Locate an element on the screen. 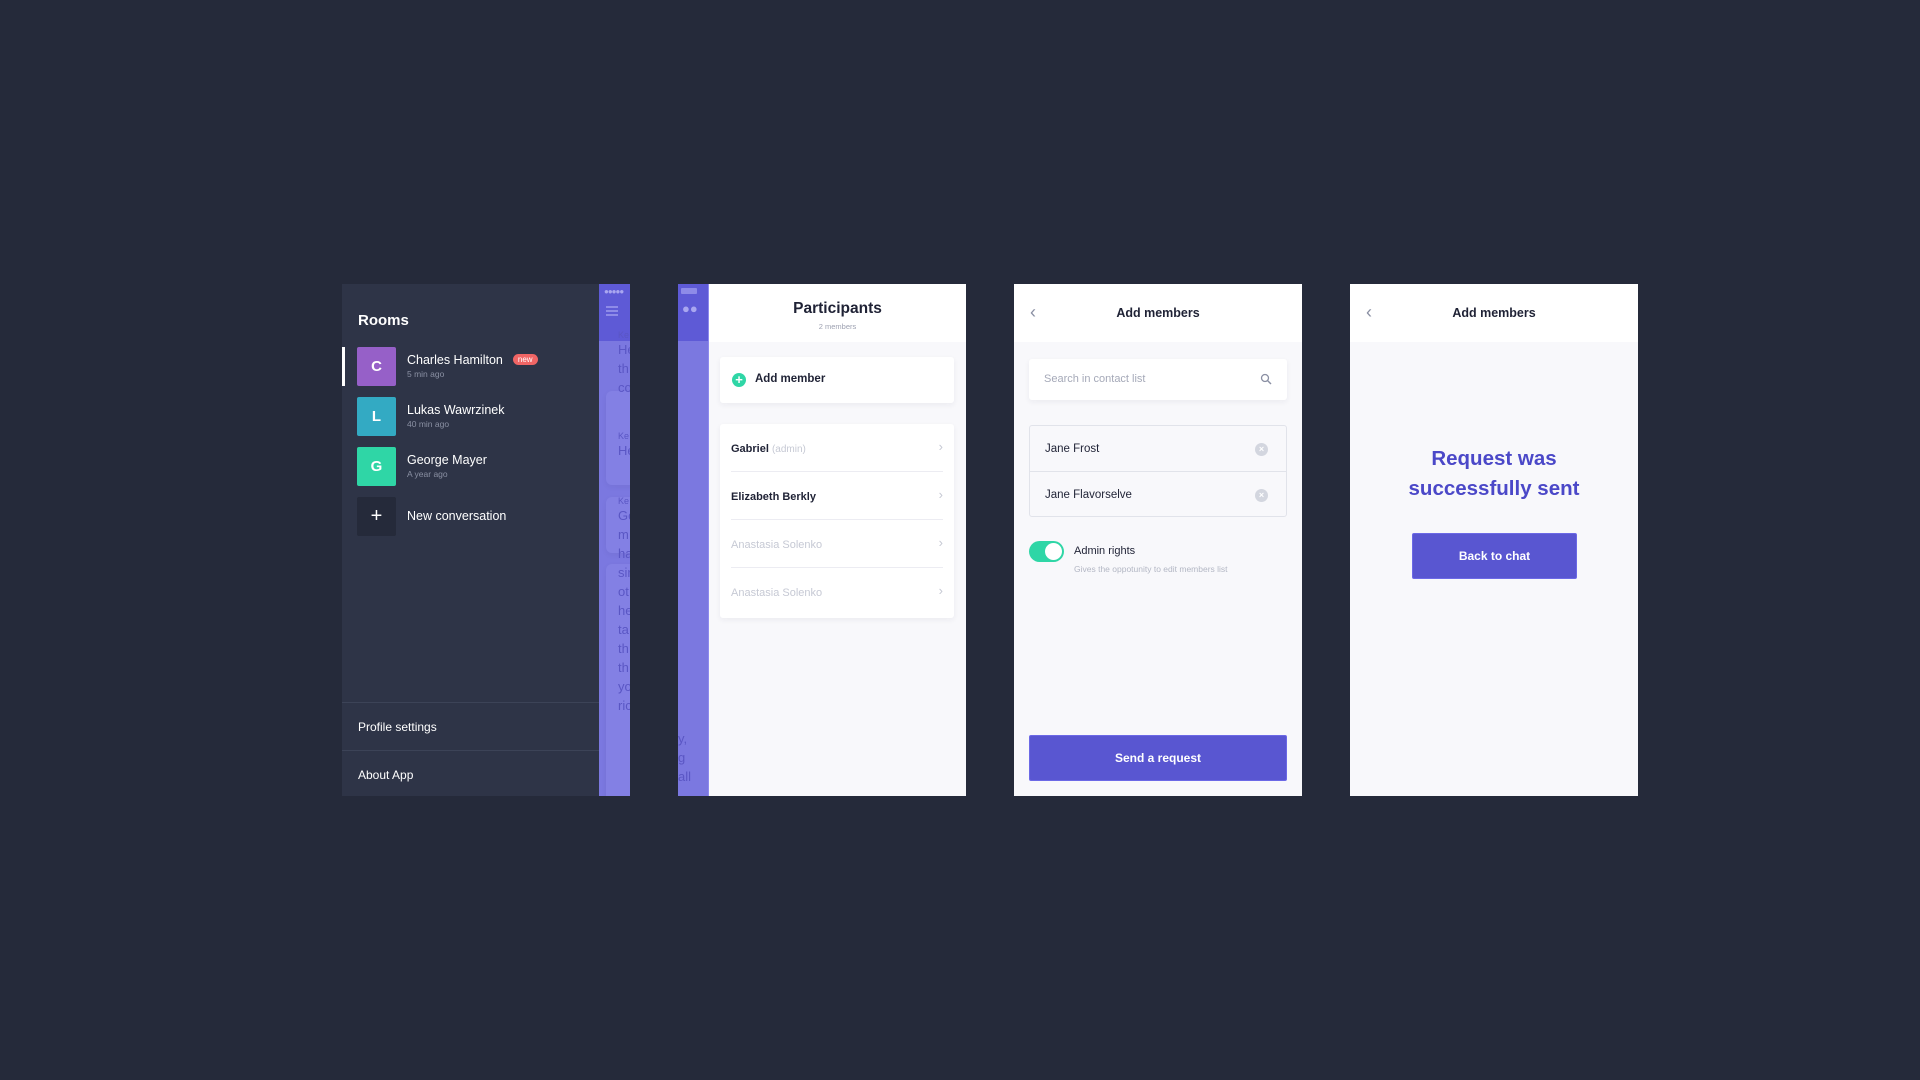  room-name: George Mayer is located at coordinates (447, 460).